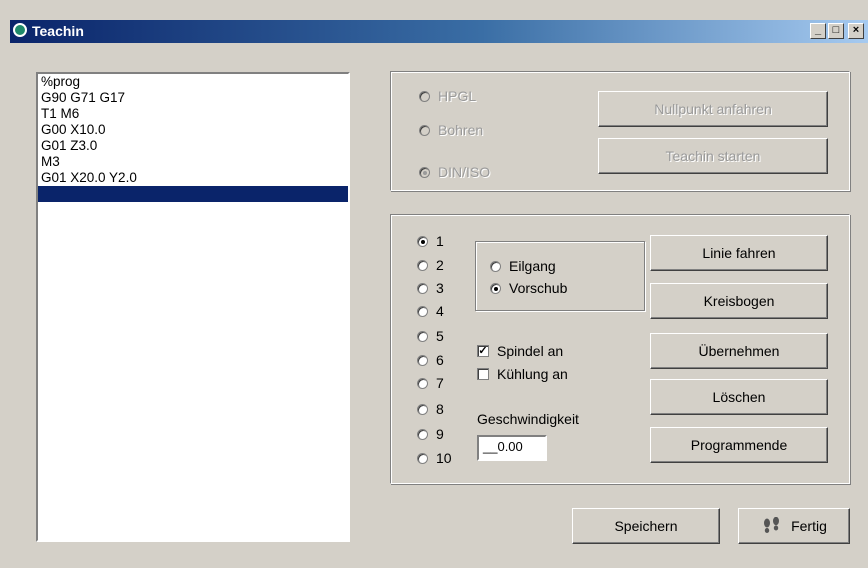  I want to click on speichern-button: Speichern, so click(646, 526).